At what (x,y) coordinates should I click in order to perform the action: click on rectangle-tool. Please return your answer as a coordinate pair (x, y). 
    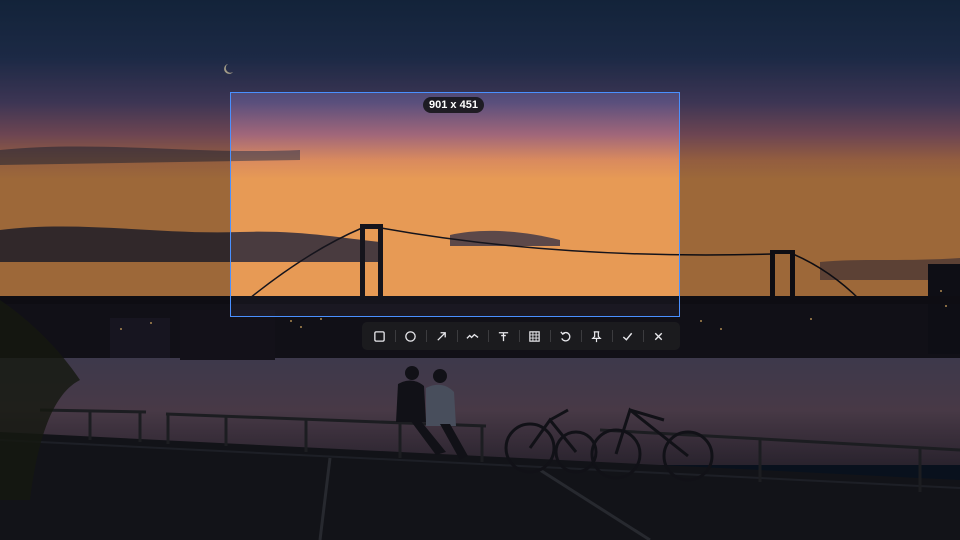
    Looking at the image, I should click on (379, 336).